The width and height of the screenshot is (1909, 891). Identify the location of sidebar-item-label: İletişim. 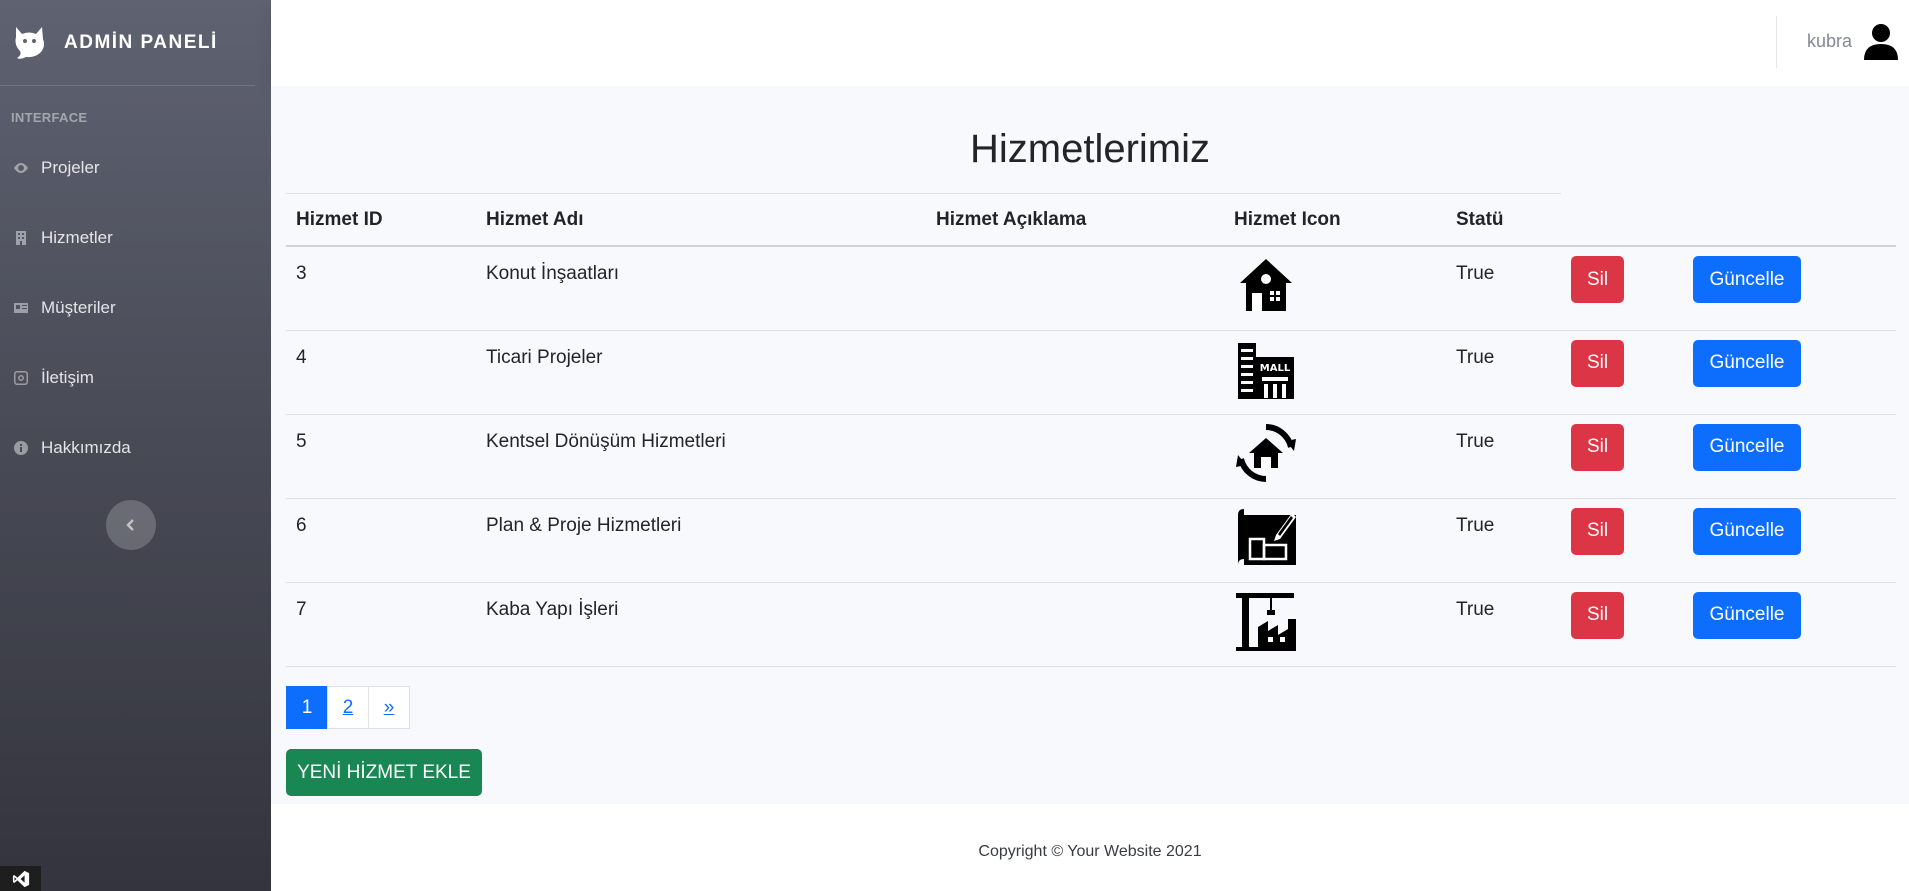
(67, 377).